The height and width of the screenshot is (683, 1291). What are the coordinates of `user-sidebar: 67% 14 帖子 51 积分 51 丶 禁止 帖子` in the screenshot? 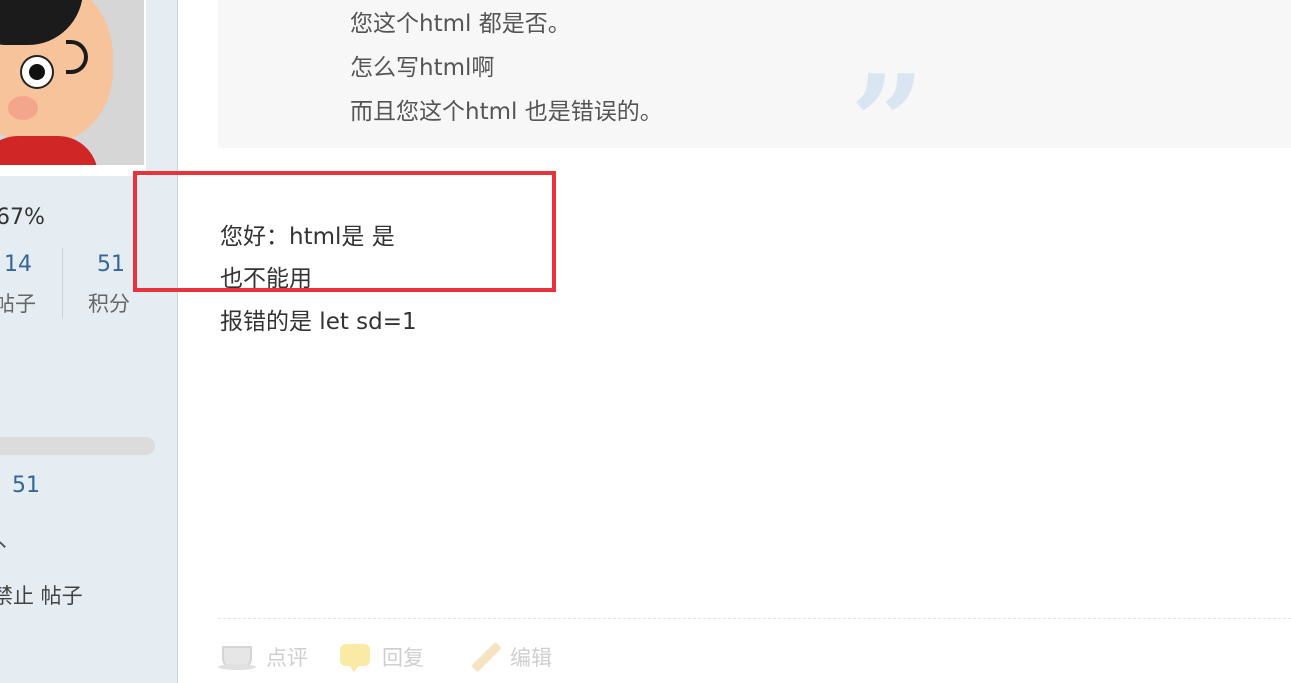 It's located at (89, 341).